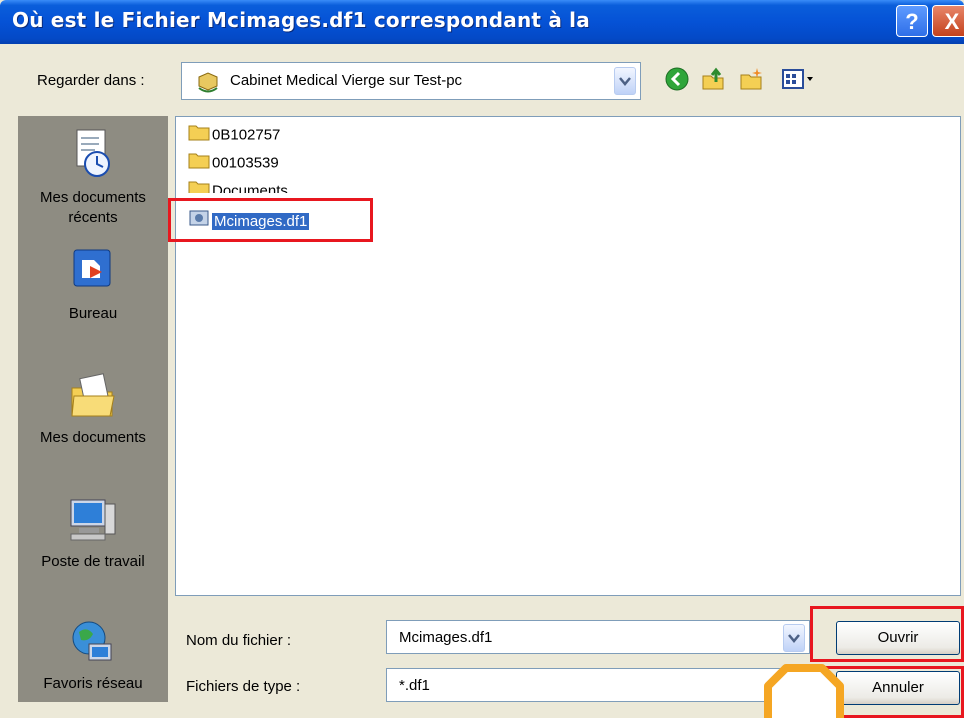  Describe the element at coordinates (414, 685) in the screenshot. I see `filetype-value: *.df1` at that location.